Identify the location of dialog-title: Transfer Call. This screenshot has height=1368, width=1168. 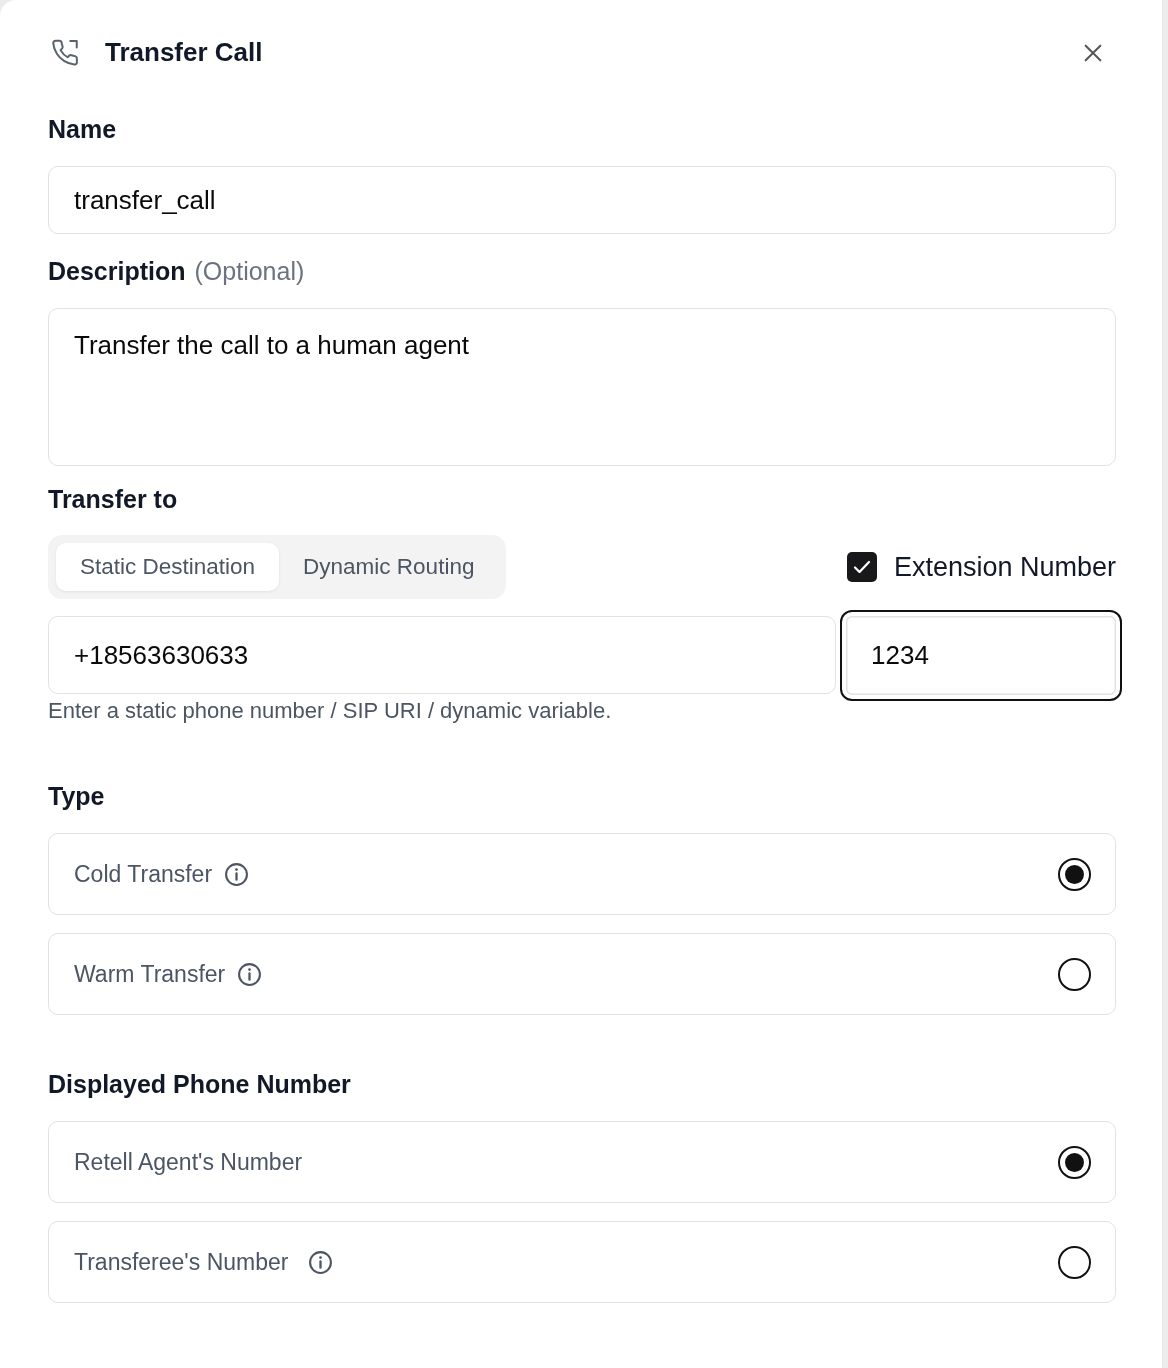
(184, 53).